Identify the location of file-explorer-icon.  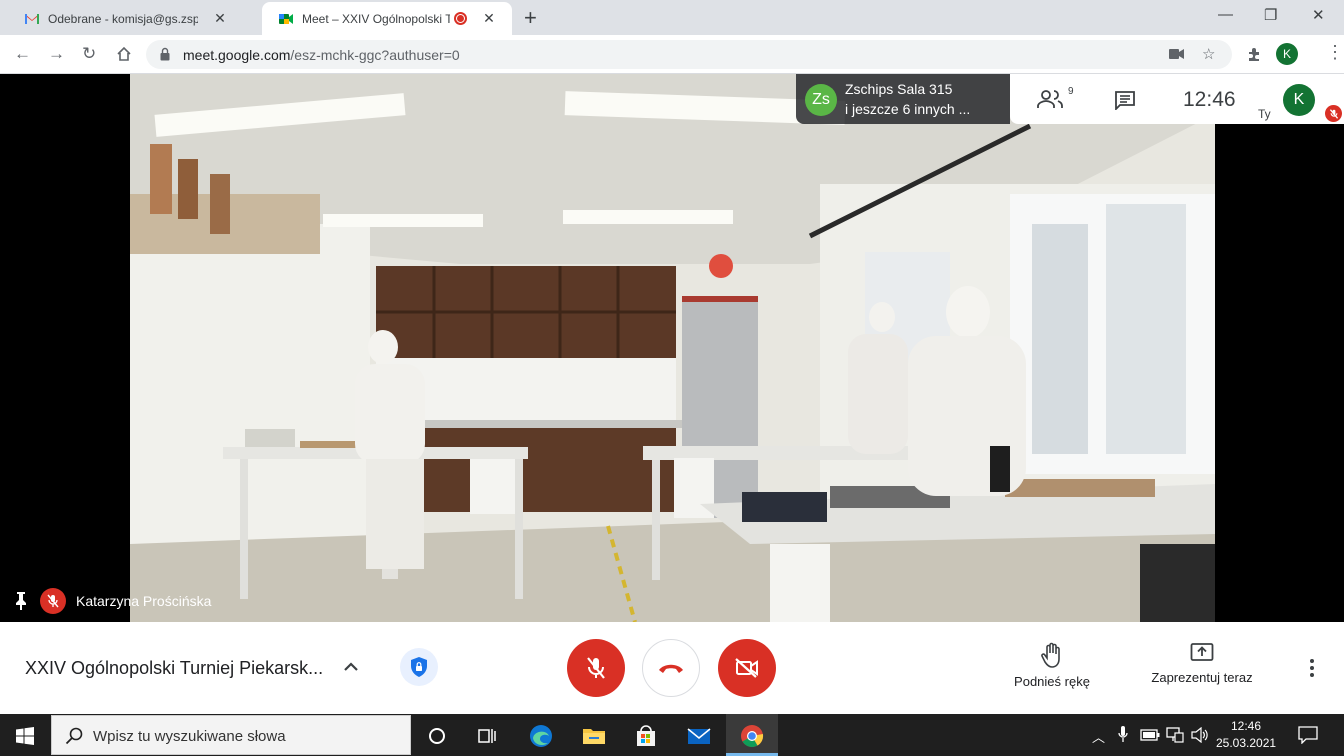
(594, 736).